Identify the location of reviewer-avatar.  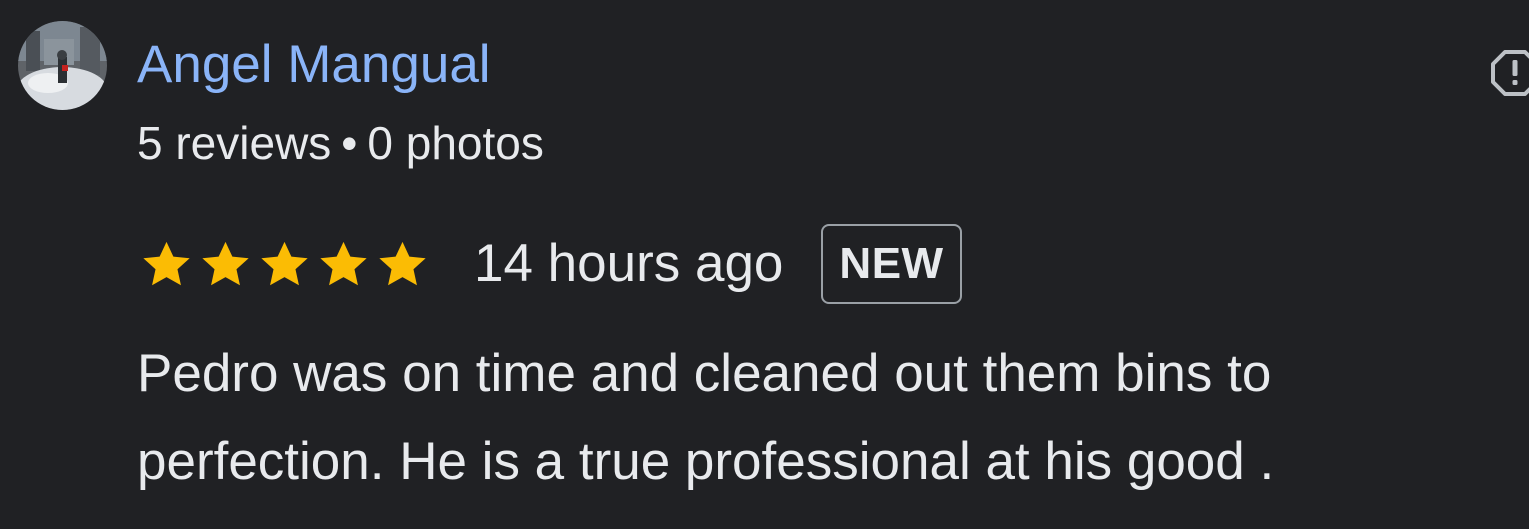
(62, 65).